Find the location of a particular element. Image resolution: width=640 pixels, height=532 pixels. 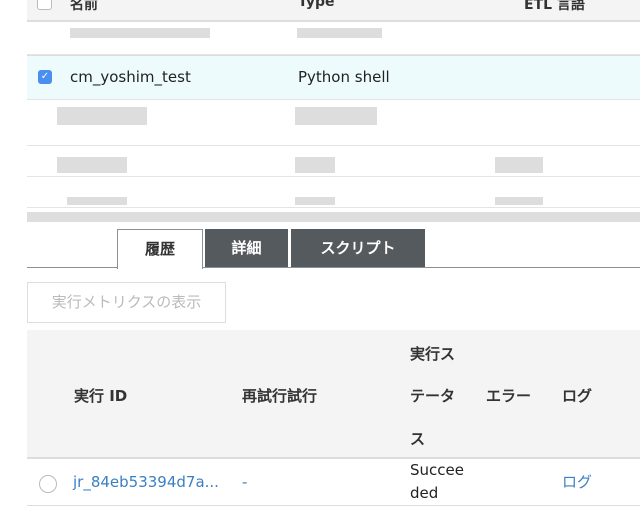

view-run-metrics-button: 実行メトリクスの表示 is located at coordinates (126, 302).